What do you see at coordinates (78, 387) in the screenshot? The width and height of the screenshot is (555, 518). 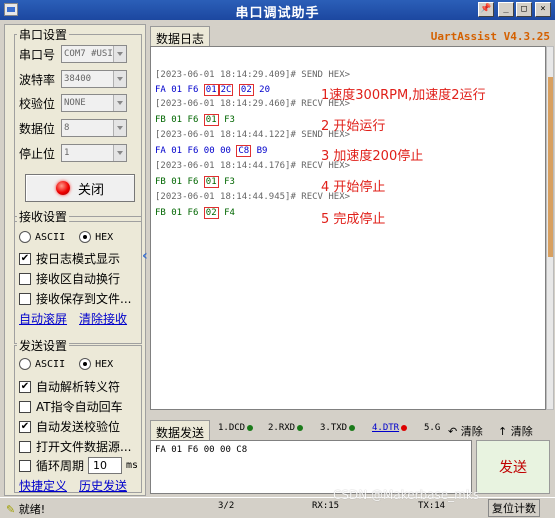 I see `escape-label: 自动解析转义符` at bounding box center [78, 387].